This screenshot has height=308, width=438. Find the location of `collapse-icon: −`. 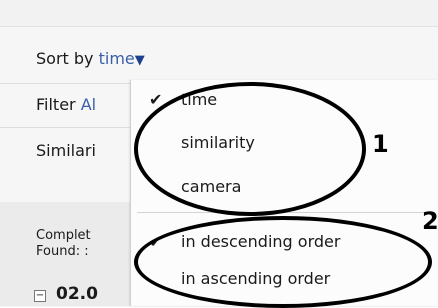

collapse-icon: − is located at coordinates (40, 296).